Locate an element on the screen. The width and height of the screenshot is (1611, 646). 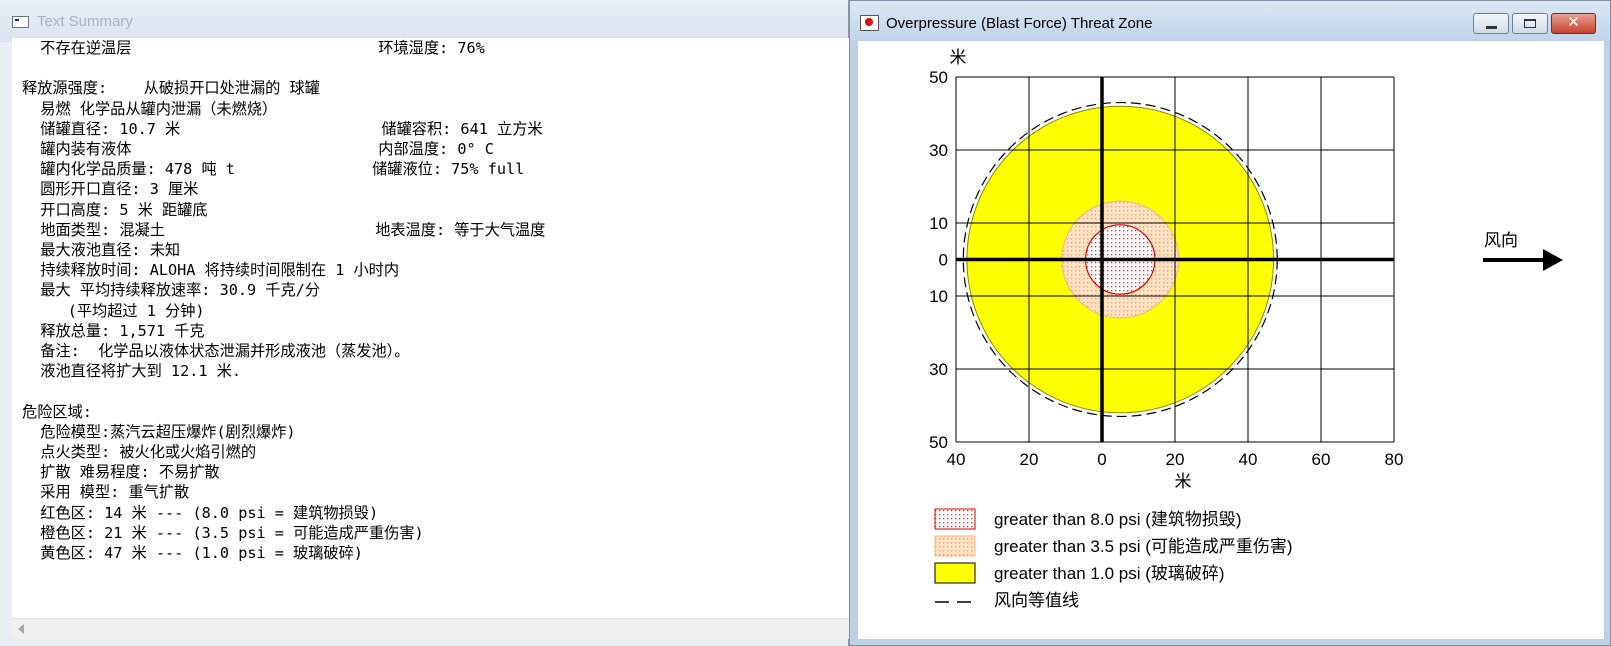
summary-line: (平均超过 1 分钟) is located at coordinates (113, 310).